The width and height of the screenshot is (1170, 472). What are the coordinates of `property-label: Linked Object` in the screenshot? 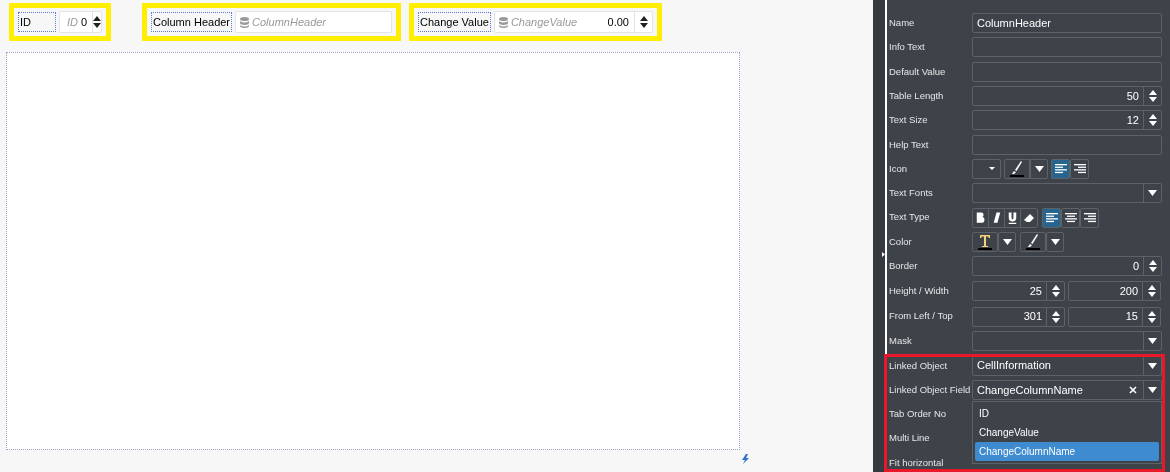 It's located at (919, 365).